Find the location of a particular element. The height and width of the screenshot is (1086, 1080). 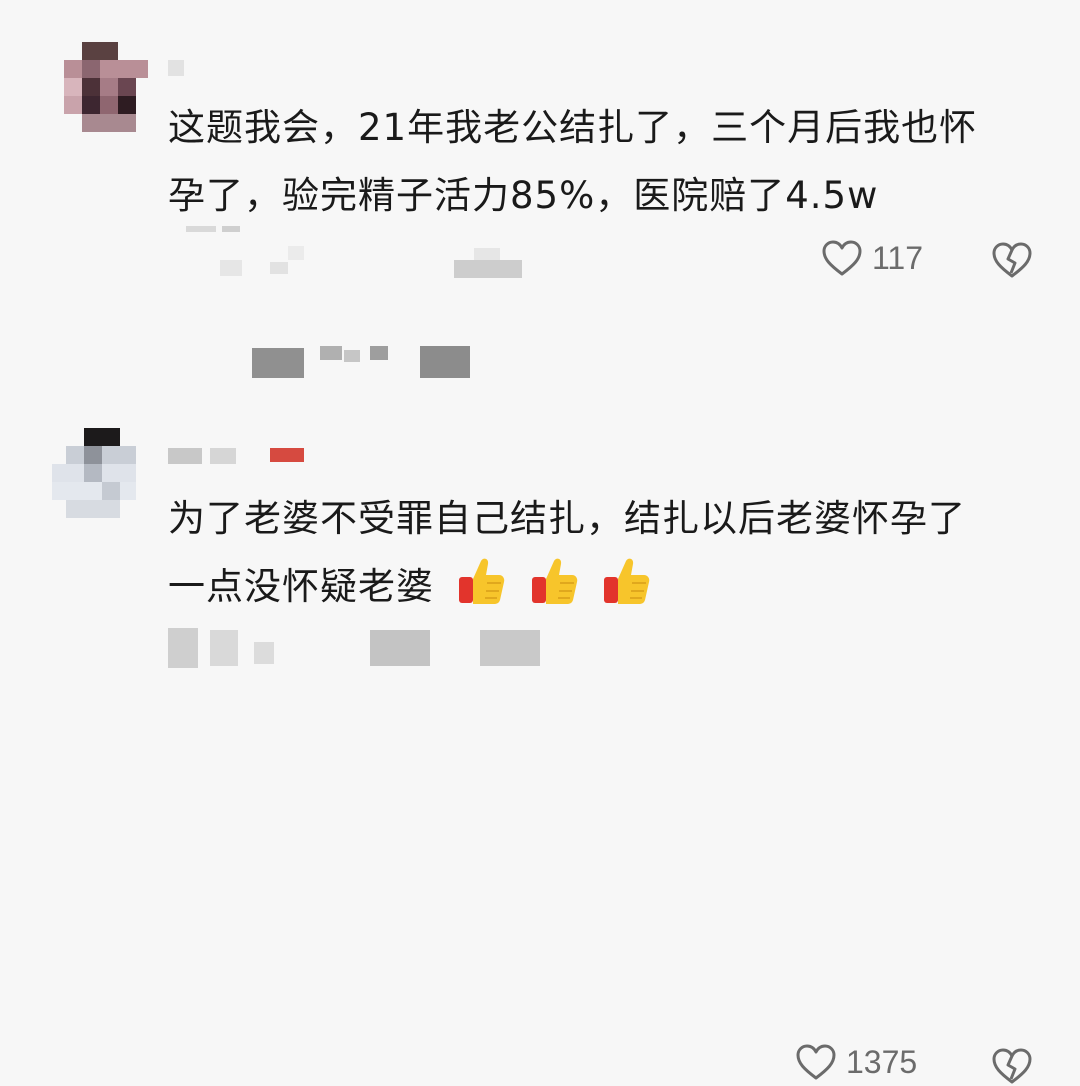

like-count: 1375 is located at coordinates (882, 1061).